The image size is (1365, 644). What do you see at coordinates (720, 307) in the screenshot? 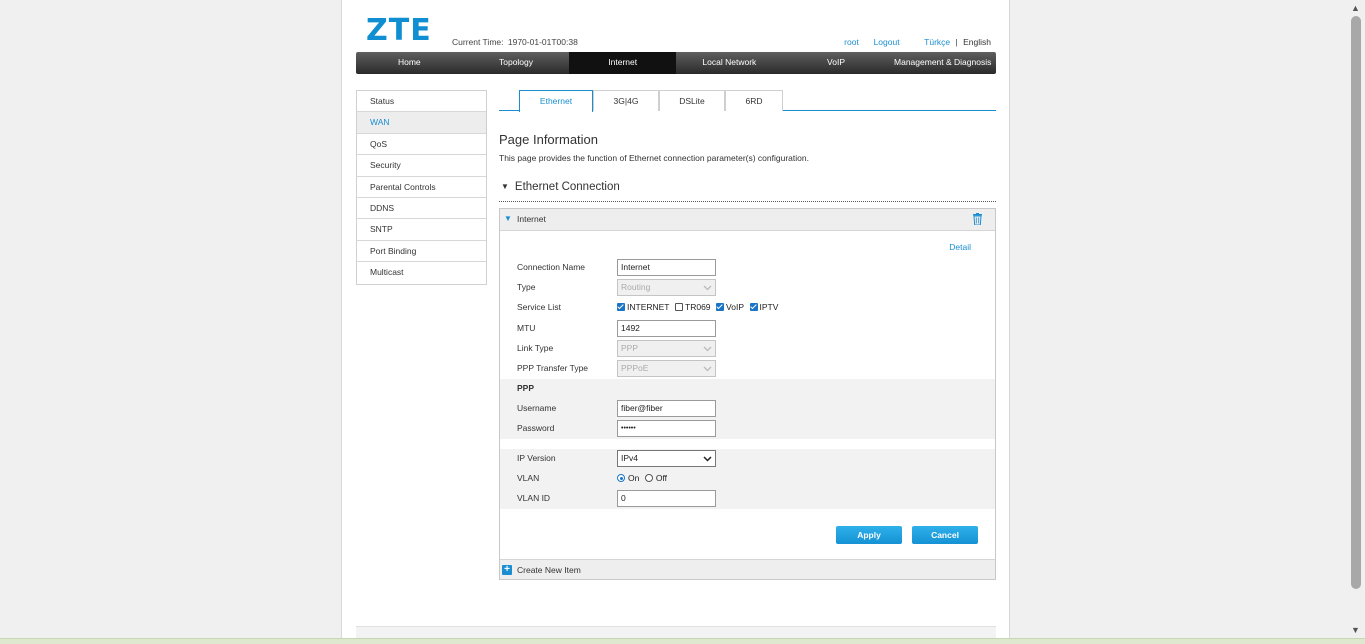
I see `checkbox-voip` at bounding box center [720, 307].